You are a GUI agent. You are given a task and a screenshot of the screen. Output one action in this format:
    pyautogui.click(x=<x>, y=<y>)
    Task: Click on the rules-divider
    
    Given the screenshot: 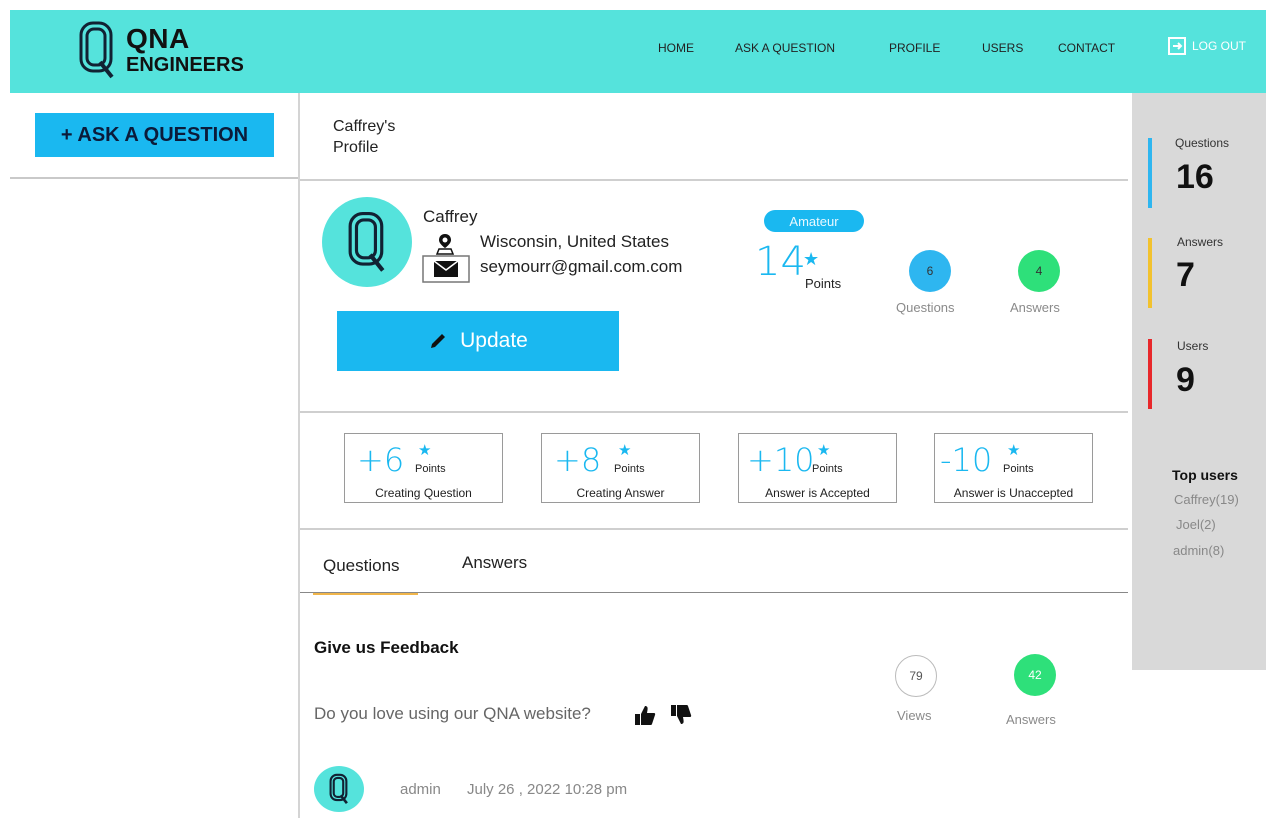 What is the action you would take?
    pyautogui.click(x=714, y=529)
    